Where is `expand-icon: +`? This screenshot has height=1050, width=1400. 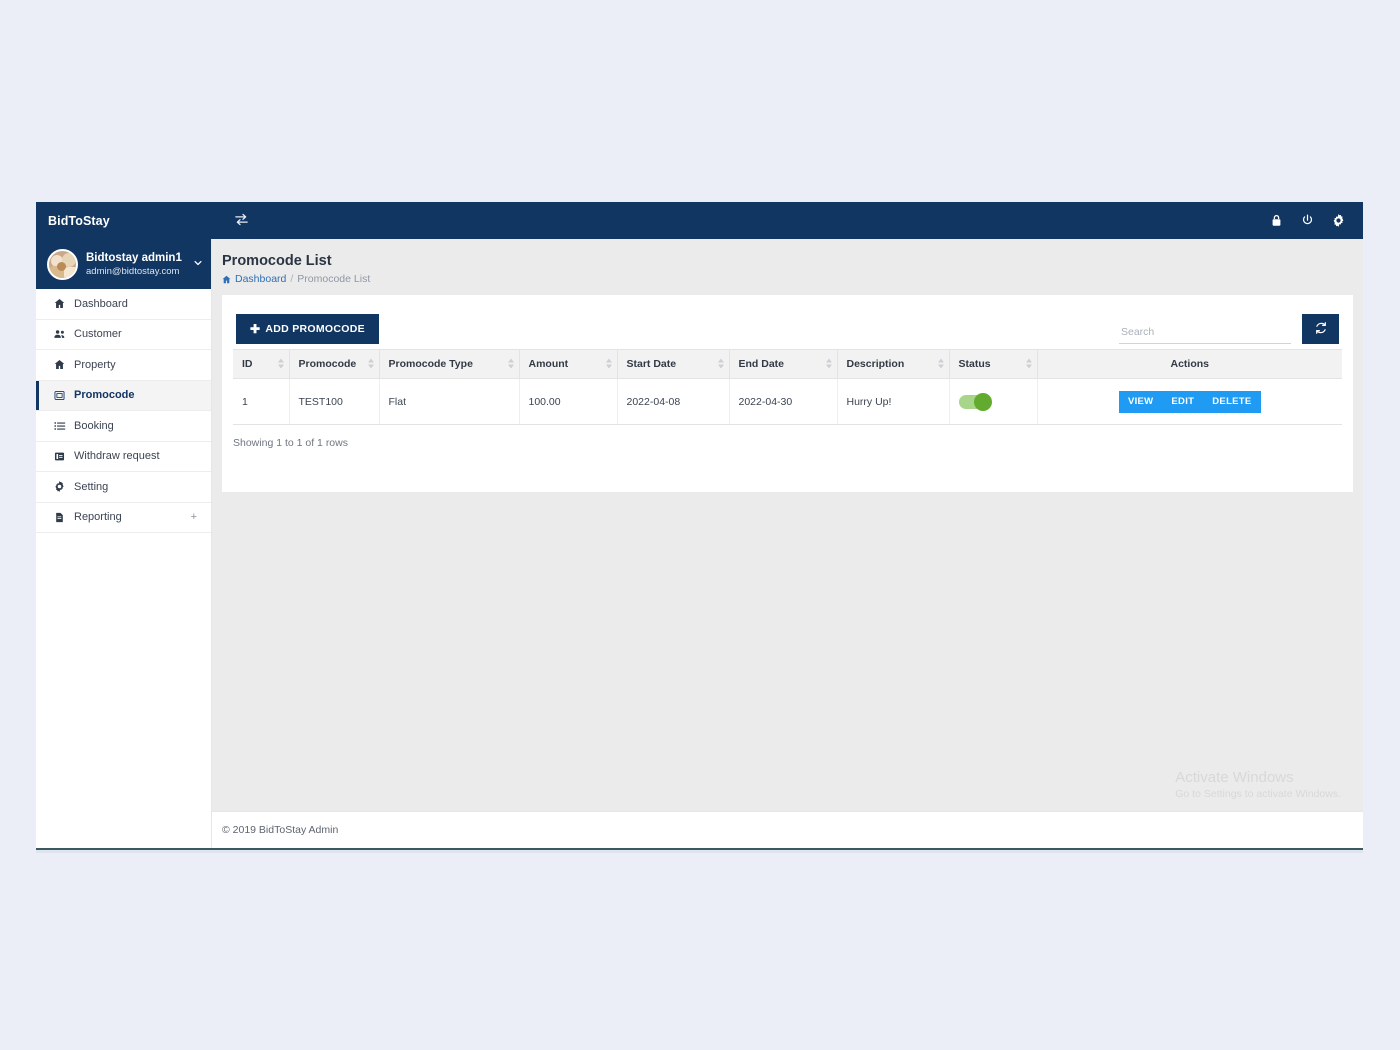
expand-icon: + is located at coordinates (194, 517).